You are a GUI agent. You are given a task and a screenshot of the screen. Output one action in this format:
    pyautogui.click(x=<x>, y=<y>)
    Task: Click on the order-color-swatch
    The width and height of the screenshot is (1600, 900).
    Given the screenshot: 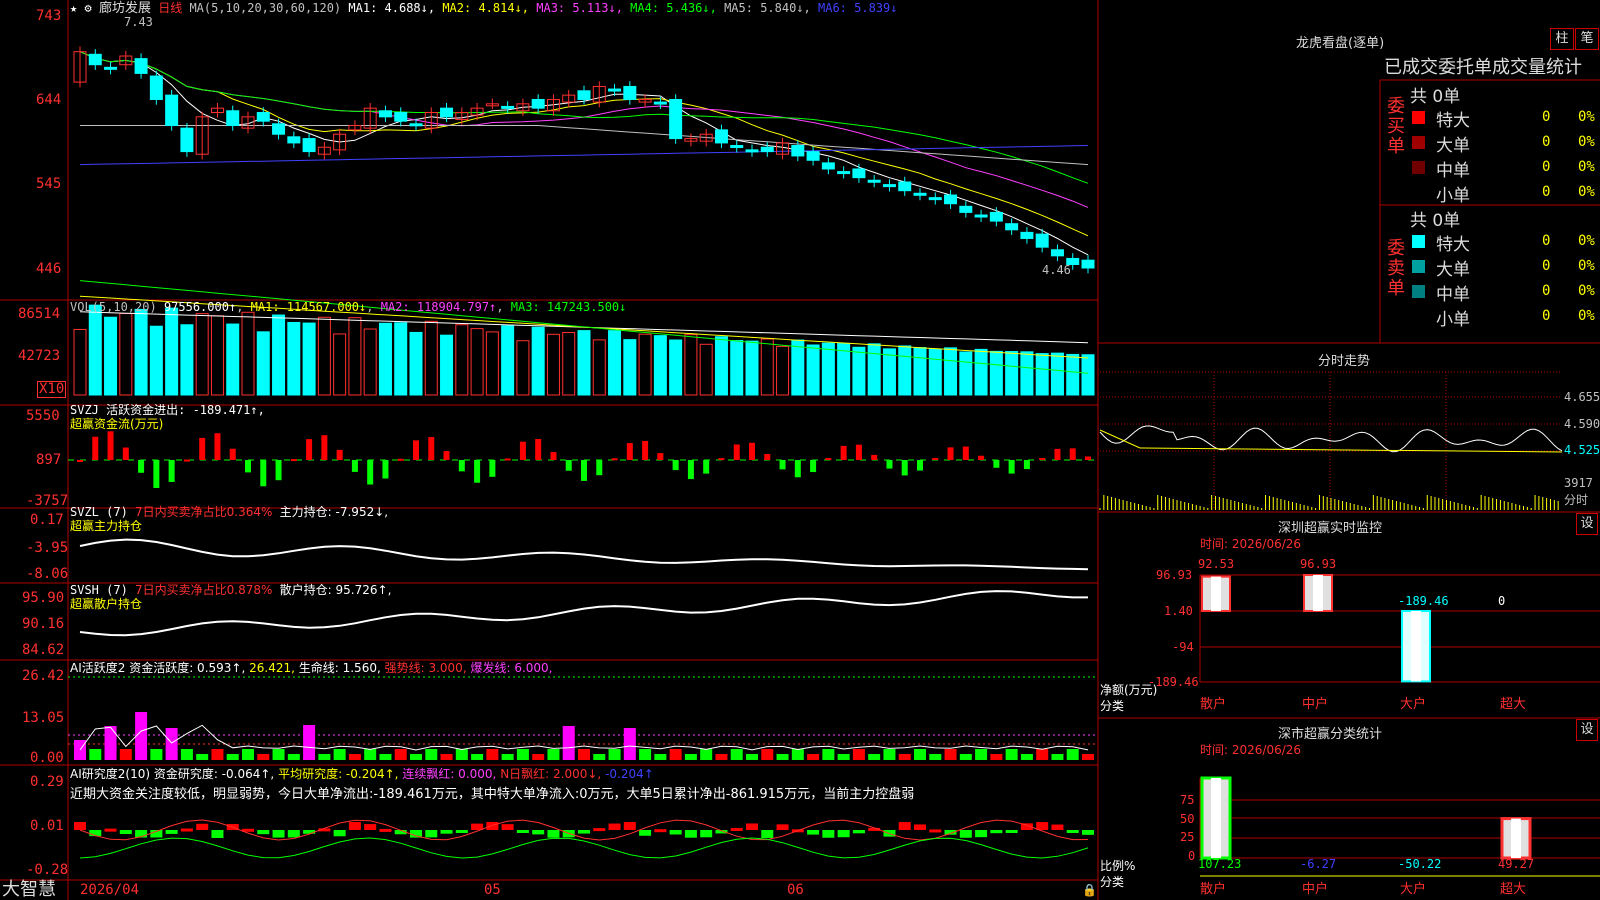 What is the action you would take?
    pyautogui.click(x=1418, y=167)
    